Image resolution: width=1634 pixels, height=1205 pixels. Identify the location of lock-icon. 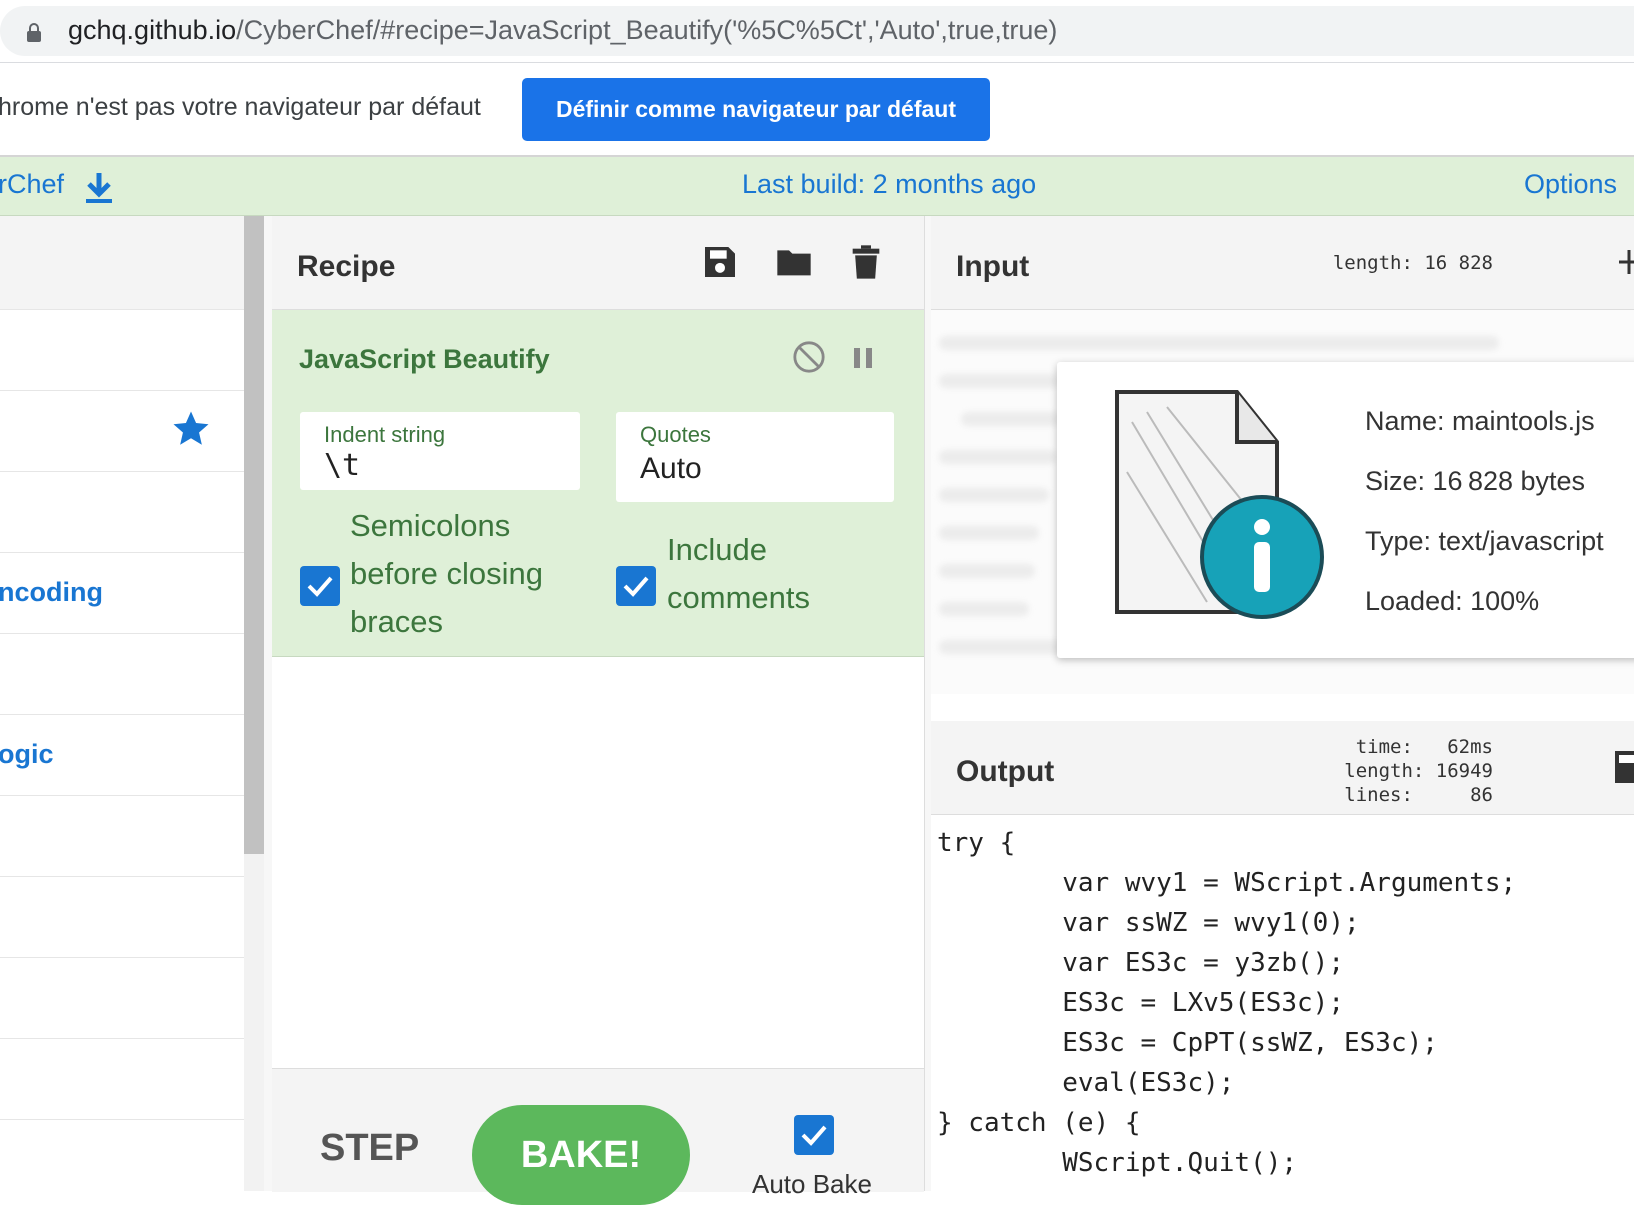
(34, 33).